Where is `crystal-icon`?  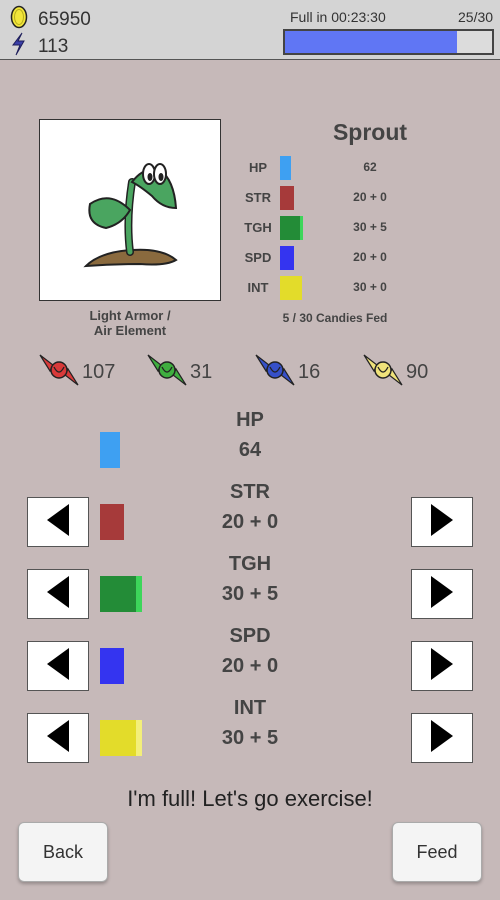 crystal-icon is located at coordinates (18, 46).